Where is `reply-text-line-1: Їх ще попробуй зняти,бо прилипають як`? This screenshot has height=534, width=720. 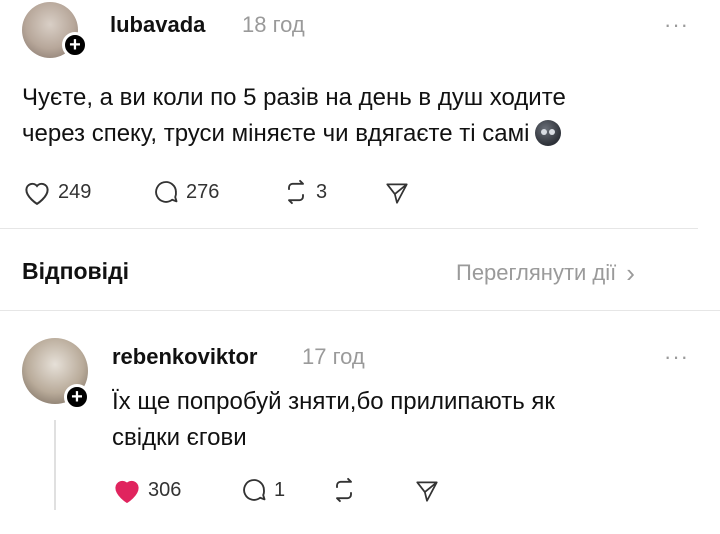 reply-text-line-1: Їх ще попробуй зняти,бо прилипають як is located at coordinates (333, 401).